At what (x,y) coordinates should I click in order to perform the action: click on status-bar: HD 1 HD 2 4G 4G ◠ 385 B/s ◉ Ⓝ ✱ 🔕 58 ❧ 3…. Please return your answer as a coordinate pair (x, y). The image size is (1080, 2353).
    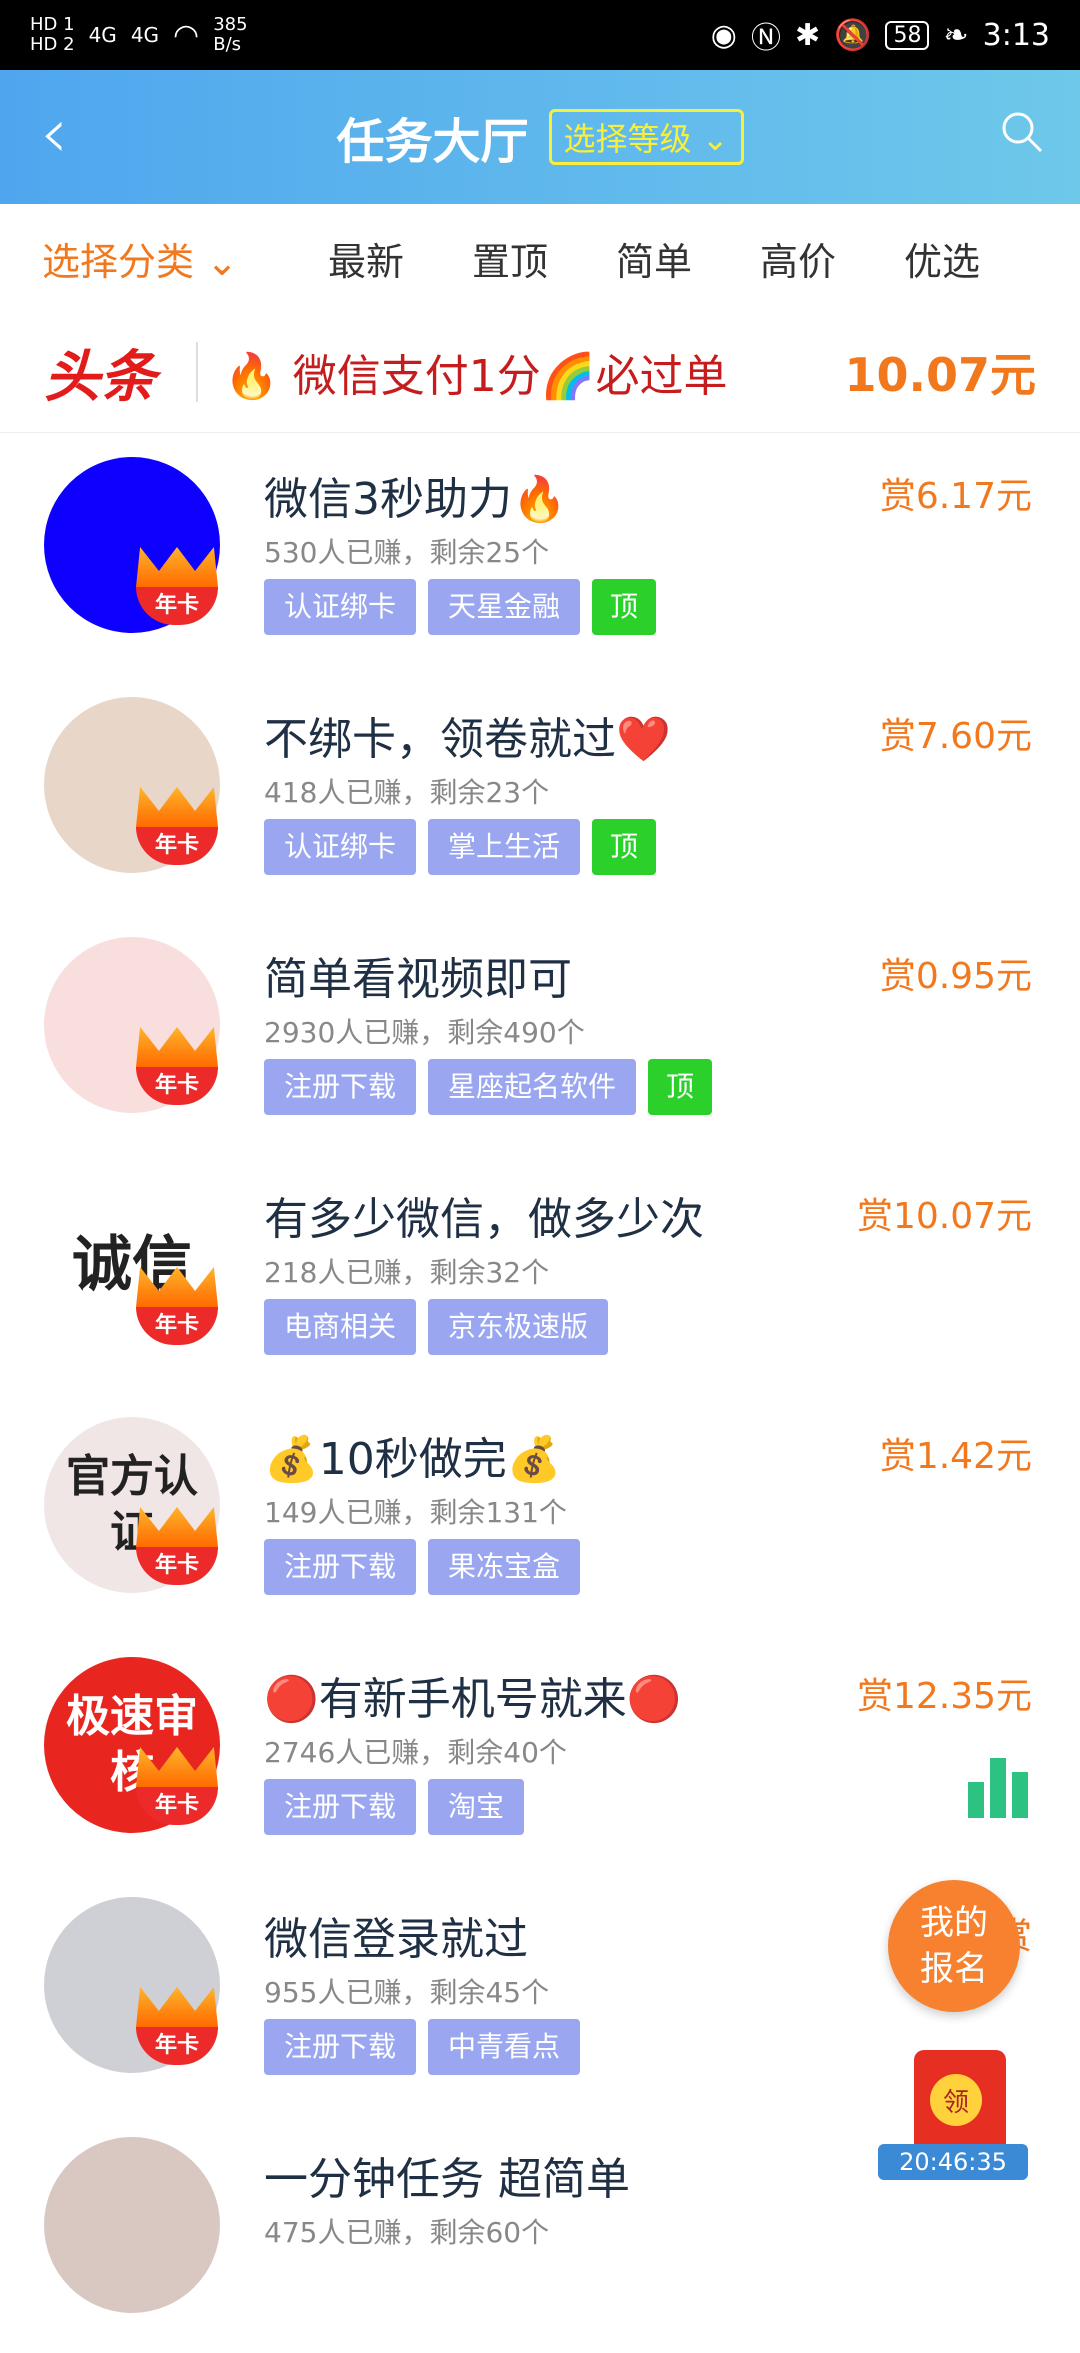
    Looking at the image, I should click on (540, 35).